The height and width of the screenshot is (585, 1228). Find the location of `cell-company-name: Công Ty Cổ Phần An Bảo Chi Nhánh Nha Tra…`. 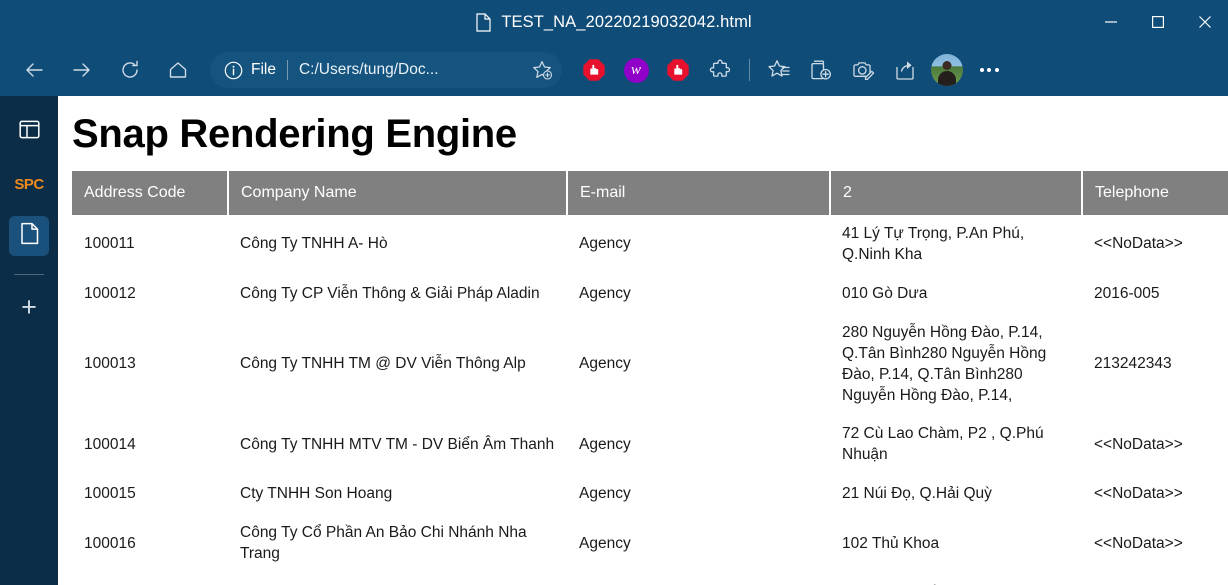

cell-company-name: Công Ty Cổ Phần An Bảo Chi Nhánh Nha Tra… is located at coordinates (383, 543).